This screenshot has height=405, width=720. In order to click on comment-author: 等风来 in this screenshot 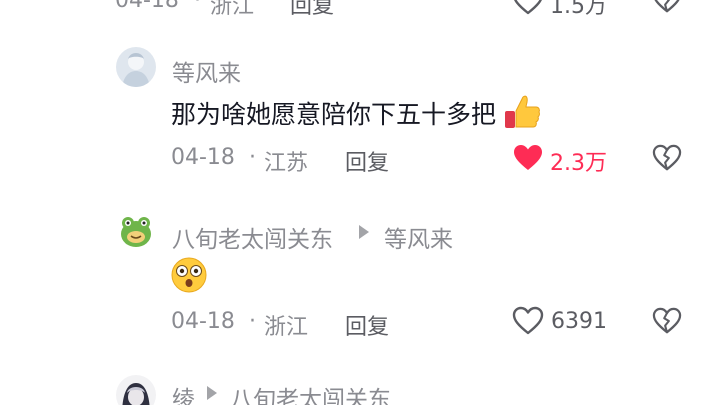, I will do `click(206, 71)`.